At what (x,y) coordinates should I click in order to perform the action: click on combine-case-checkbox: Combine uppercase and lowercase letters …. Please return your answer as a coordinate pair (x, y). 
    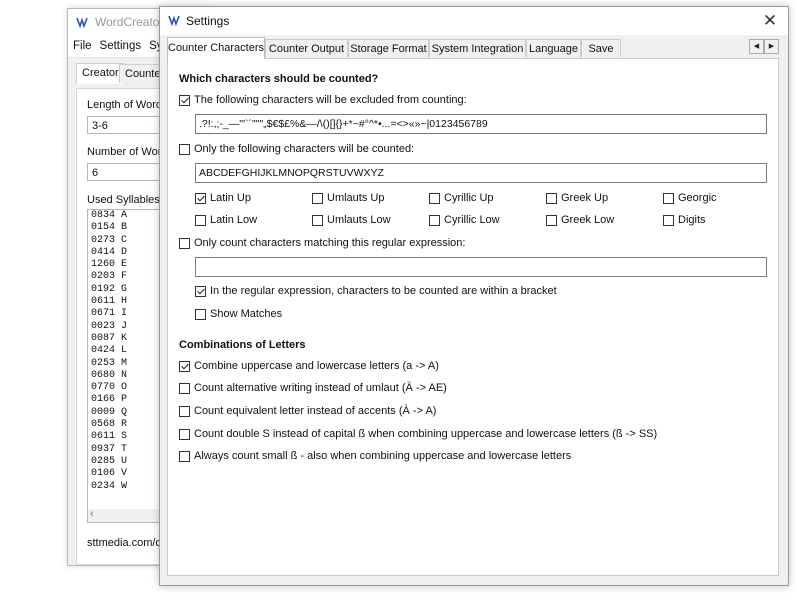
    Looking at the image, I should click on (309, 366).